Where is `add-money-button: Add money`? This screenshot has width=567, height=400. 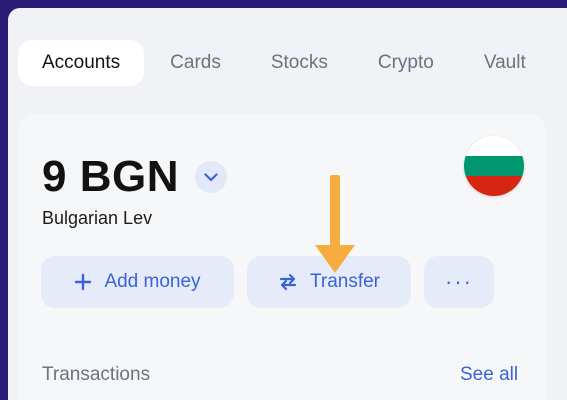
add-money-button: Add money is located at coordinates (137, 282).